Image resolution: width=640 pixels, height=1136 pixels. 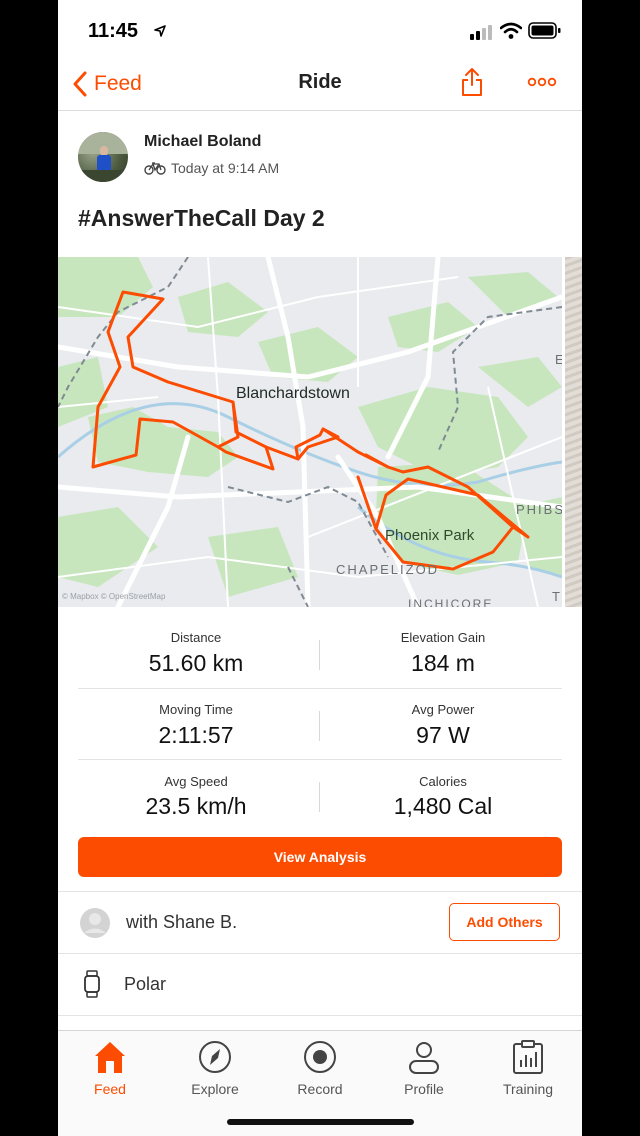 I want to click on location-arrow-icon, so click(x=160, y=31).